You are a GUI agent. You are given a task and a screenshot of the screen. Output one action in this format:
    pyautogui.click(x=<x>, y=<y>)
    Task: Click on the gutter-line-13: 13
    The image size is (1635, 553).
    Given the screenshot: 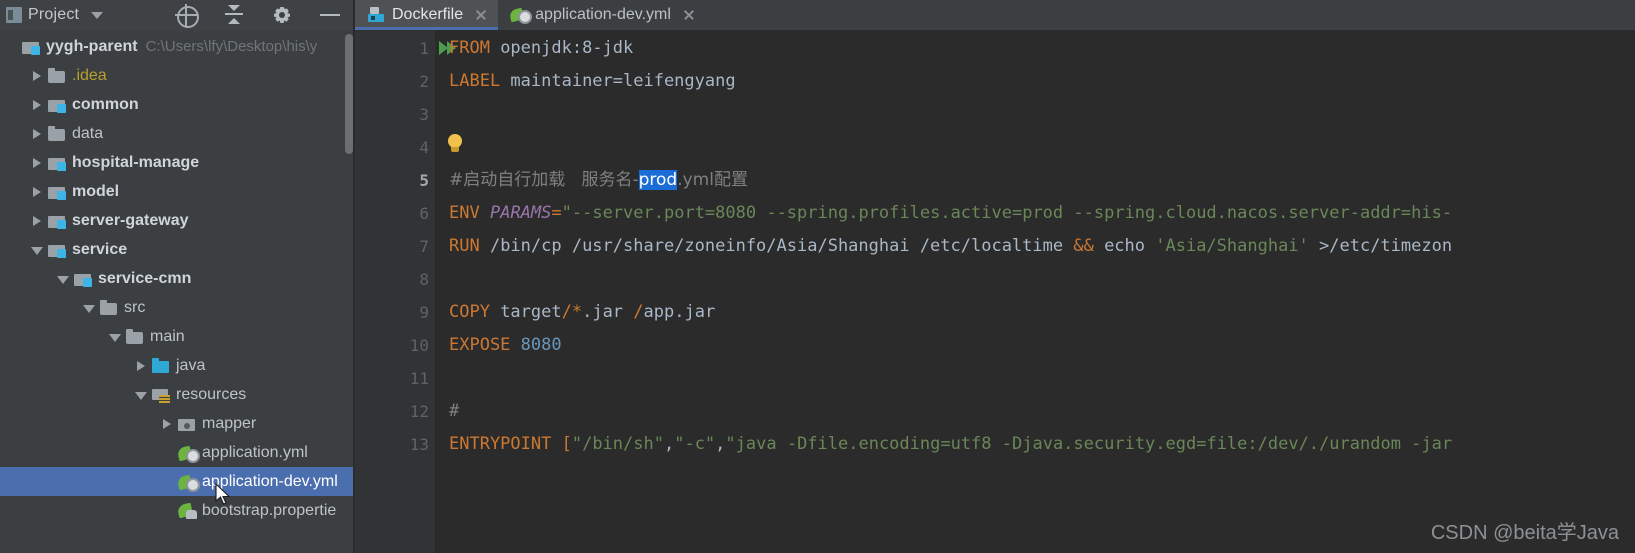 What is the action you would take?
    pyautogui.click(x=395, y=444)
    